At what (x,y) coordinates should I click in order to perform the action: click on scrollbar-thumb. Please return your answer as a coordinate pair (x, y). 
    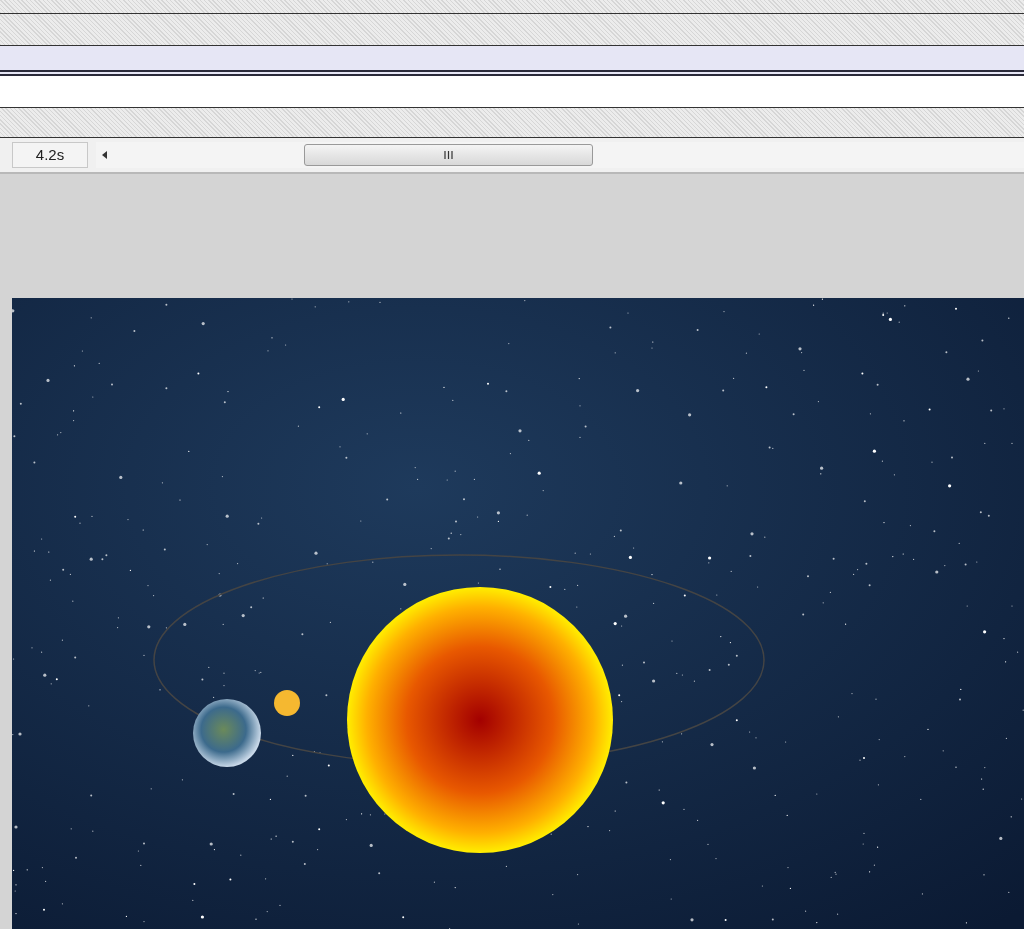
    Looking at the image, I should click on (448, 155).